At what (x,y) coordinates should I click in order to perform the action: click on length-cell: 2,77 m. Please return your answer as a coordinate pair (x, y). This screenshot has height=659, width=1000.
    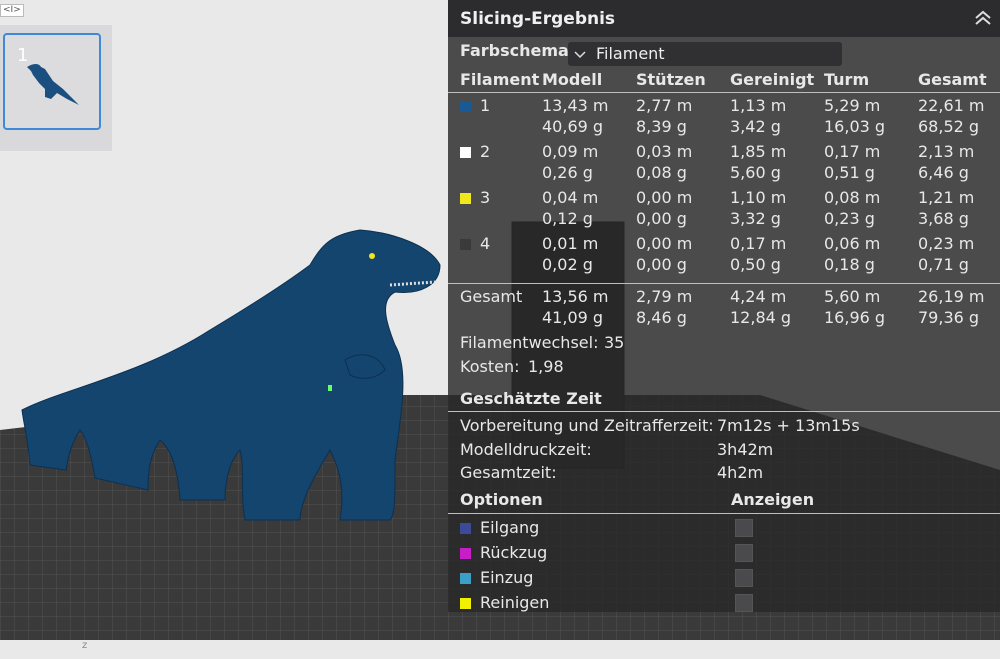
    Looking at the image, I should click on (664, 105).